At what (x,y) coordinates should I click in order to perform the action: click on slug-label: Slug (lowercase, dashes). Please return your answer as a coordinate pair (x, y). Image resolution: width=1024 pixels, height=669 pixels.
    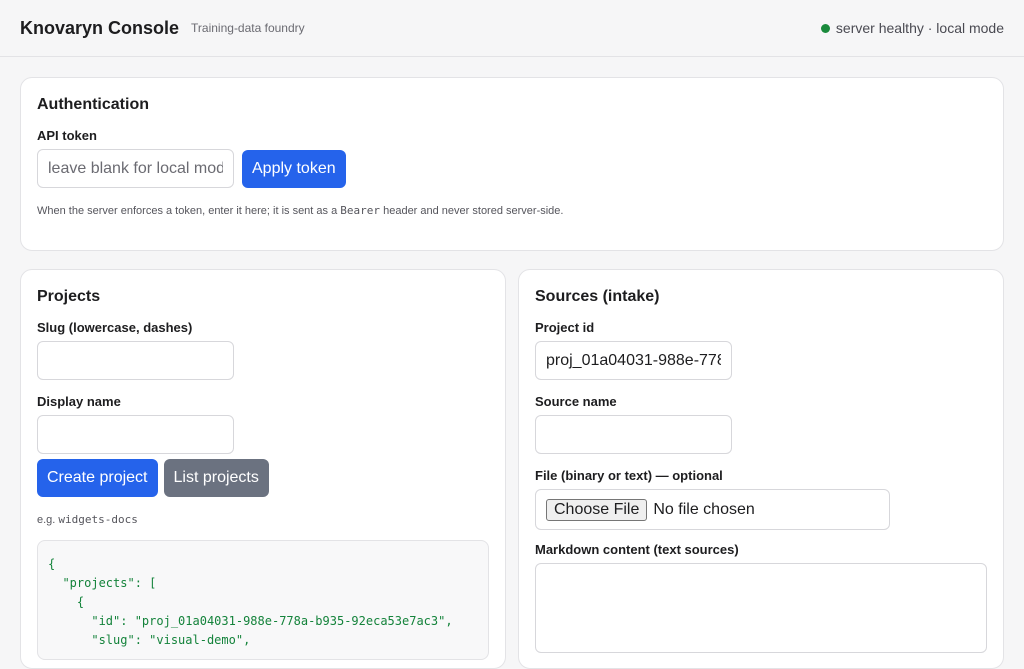
    Looking at the image, I should click on (115, 327).